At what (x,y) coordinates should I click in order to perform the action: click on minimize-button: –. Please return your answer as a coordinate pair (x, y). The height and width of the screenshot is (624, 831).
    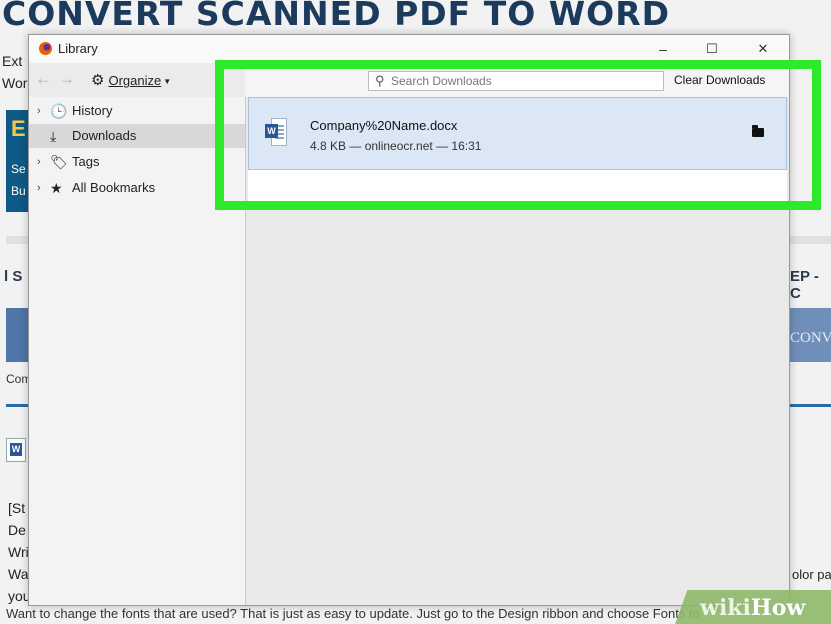
    Looking at the image, I should click on (663, 49).